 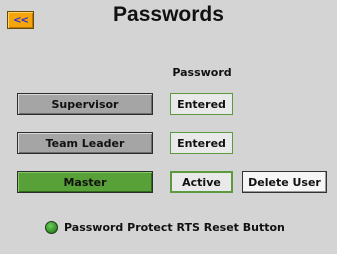 What do you see at coordinates (85, 182) in the screenshot?
I see `master-button: Master` at bounding box center [85, 182].